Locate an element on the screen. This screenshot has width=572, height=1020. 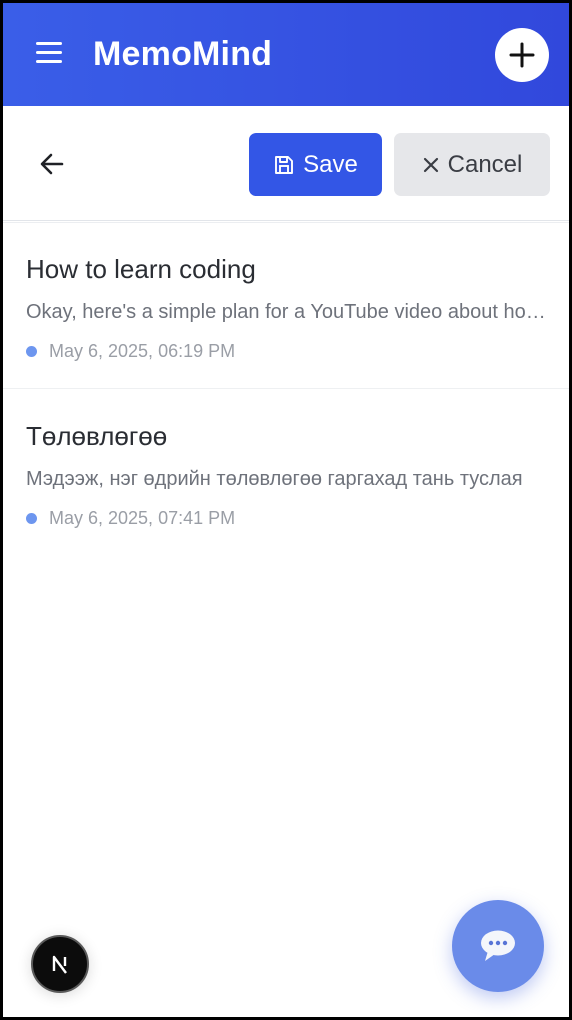
note-date: May 6, 2025, 07:41 PM is located at coordinates (142, 518).